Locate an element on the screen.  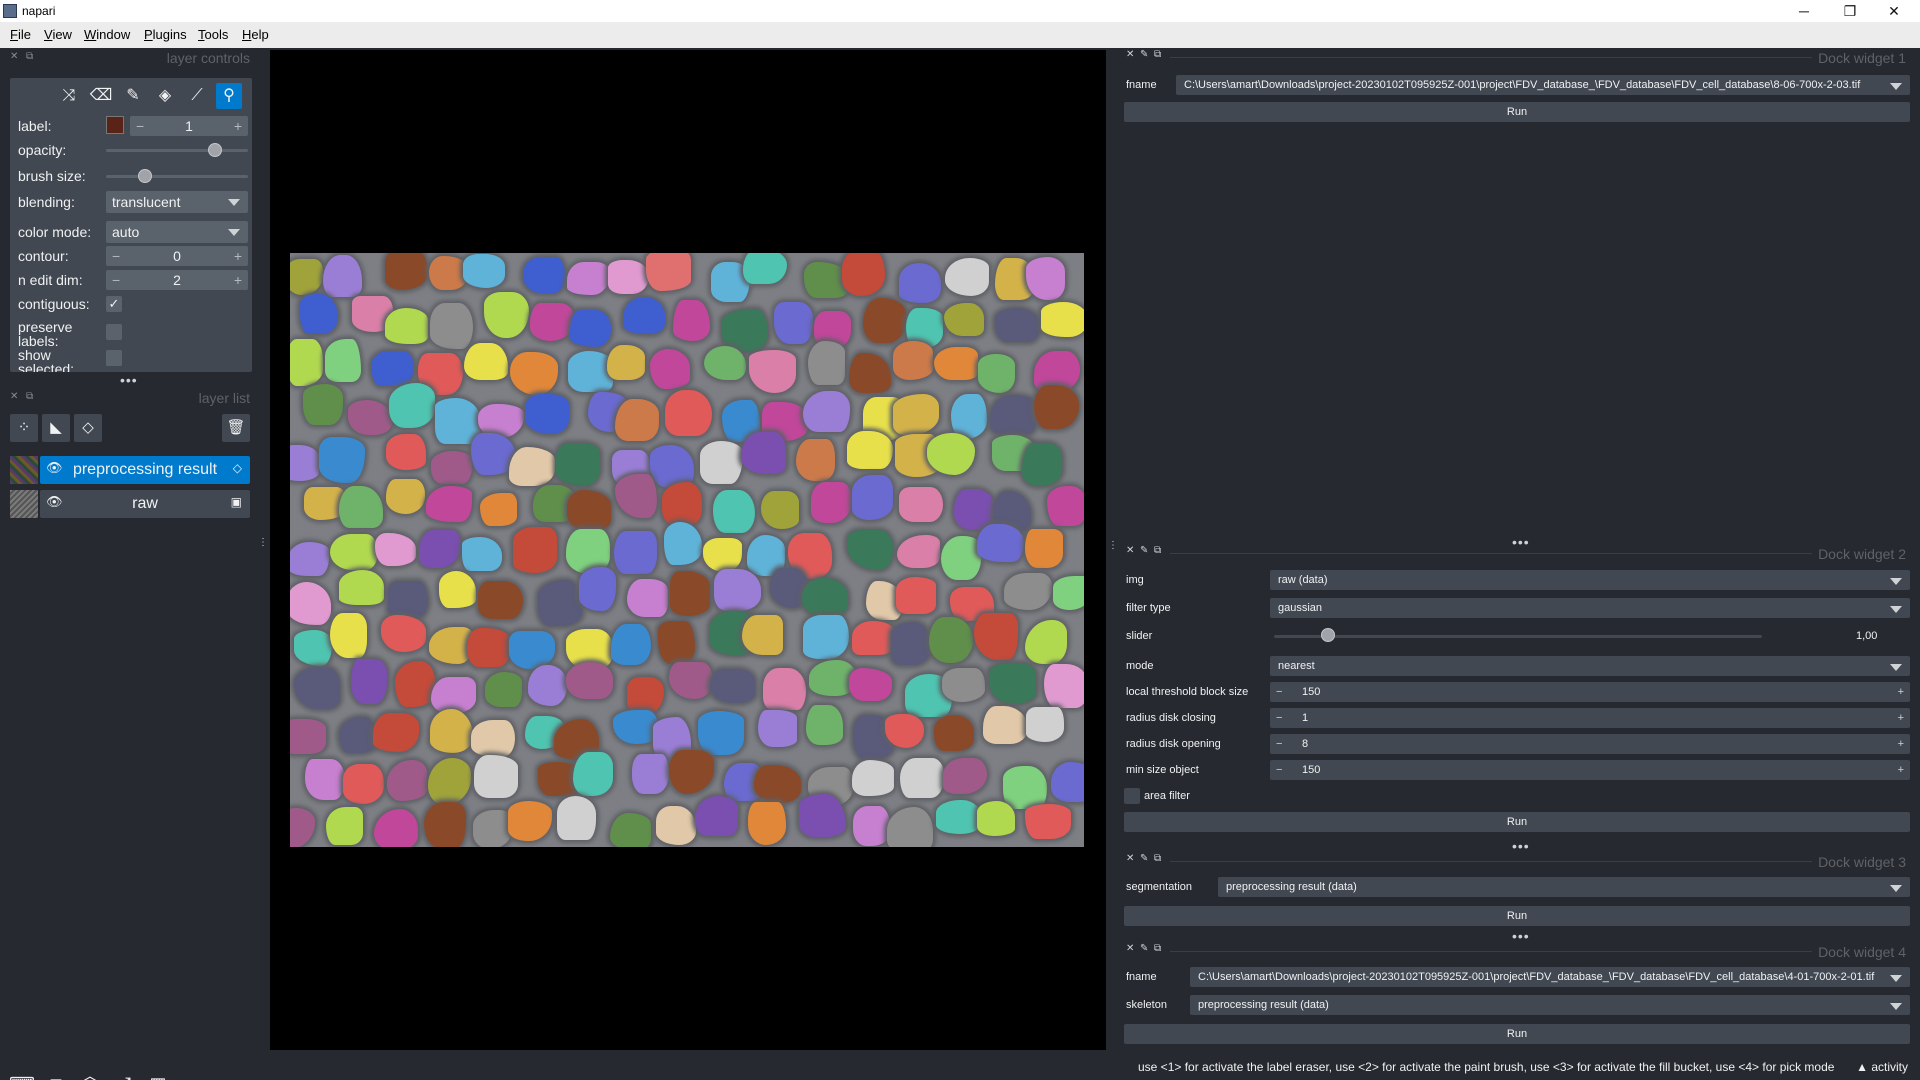
color-picker-icon: ⟋ is located at coordinates (197, 96).